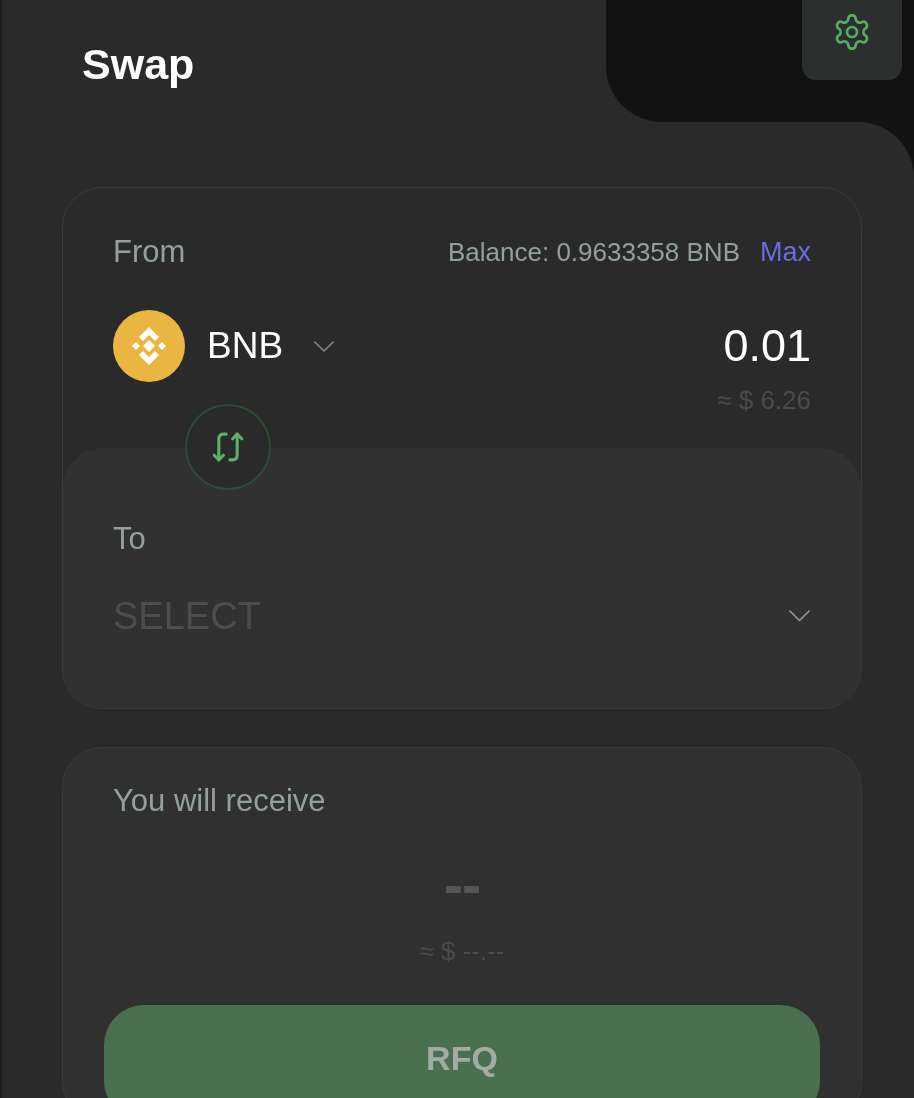 Image resolution: width=914 pixels, height=1098 pixels. Describe the element at coordinates (138, 64) in the screenshot. I see `page-title: Swap` at that location.